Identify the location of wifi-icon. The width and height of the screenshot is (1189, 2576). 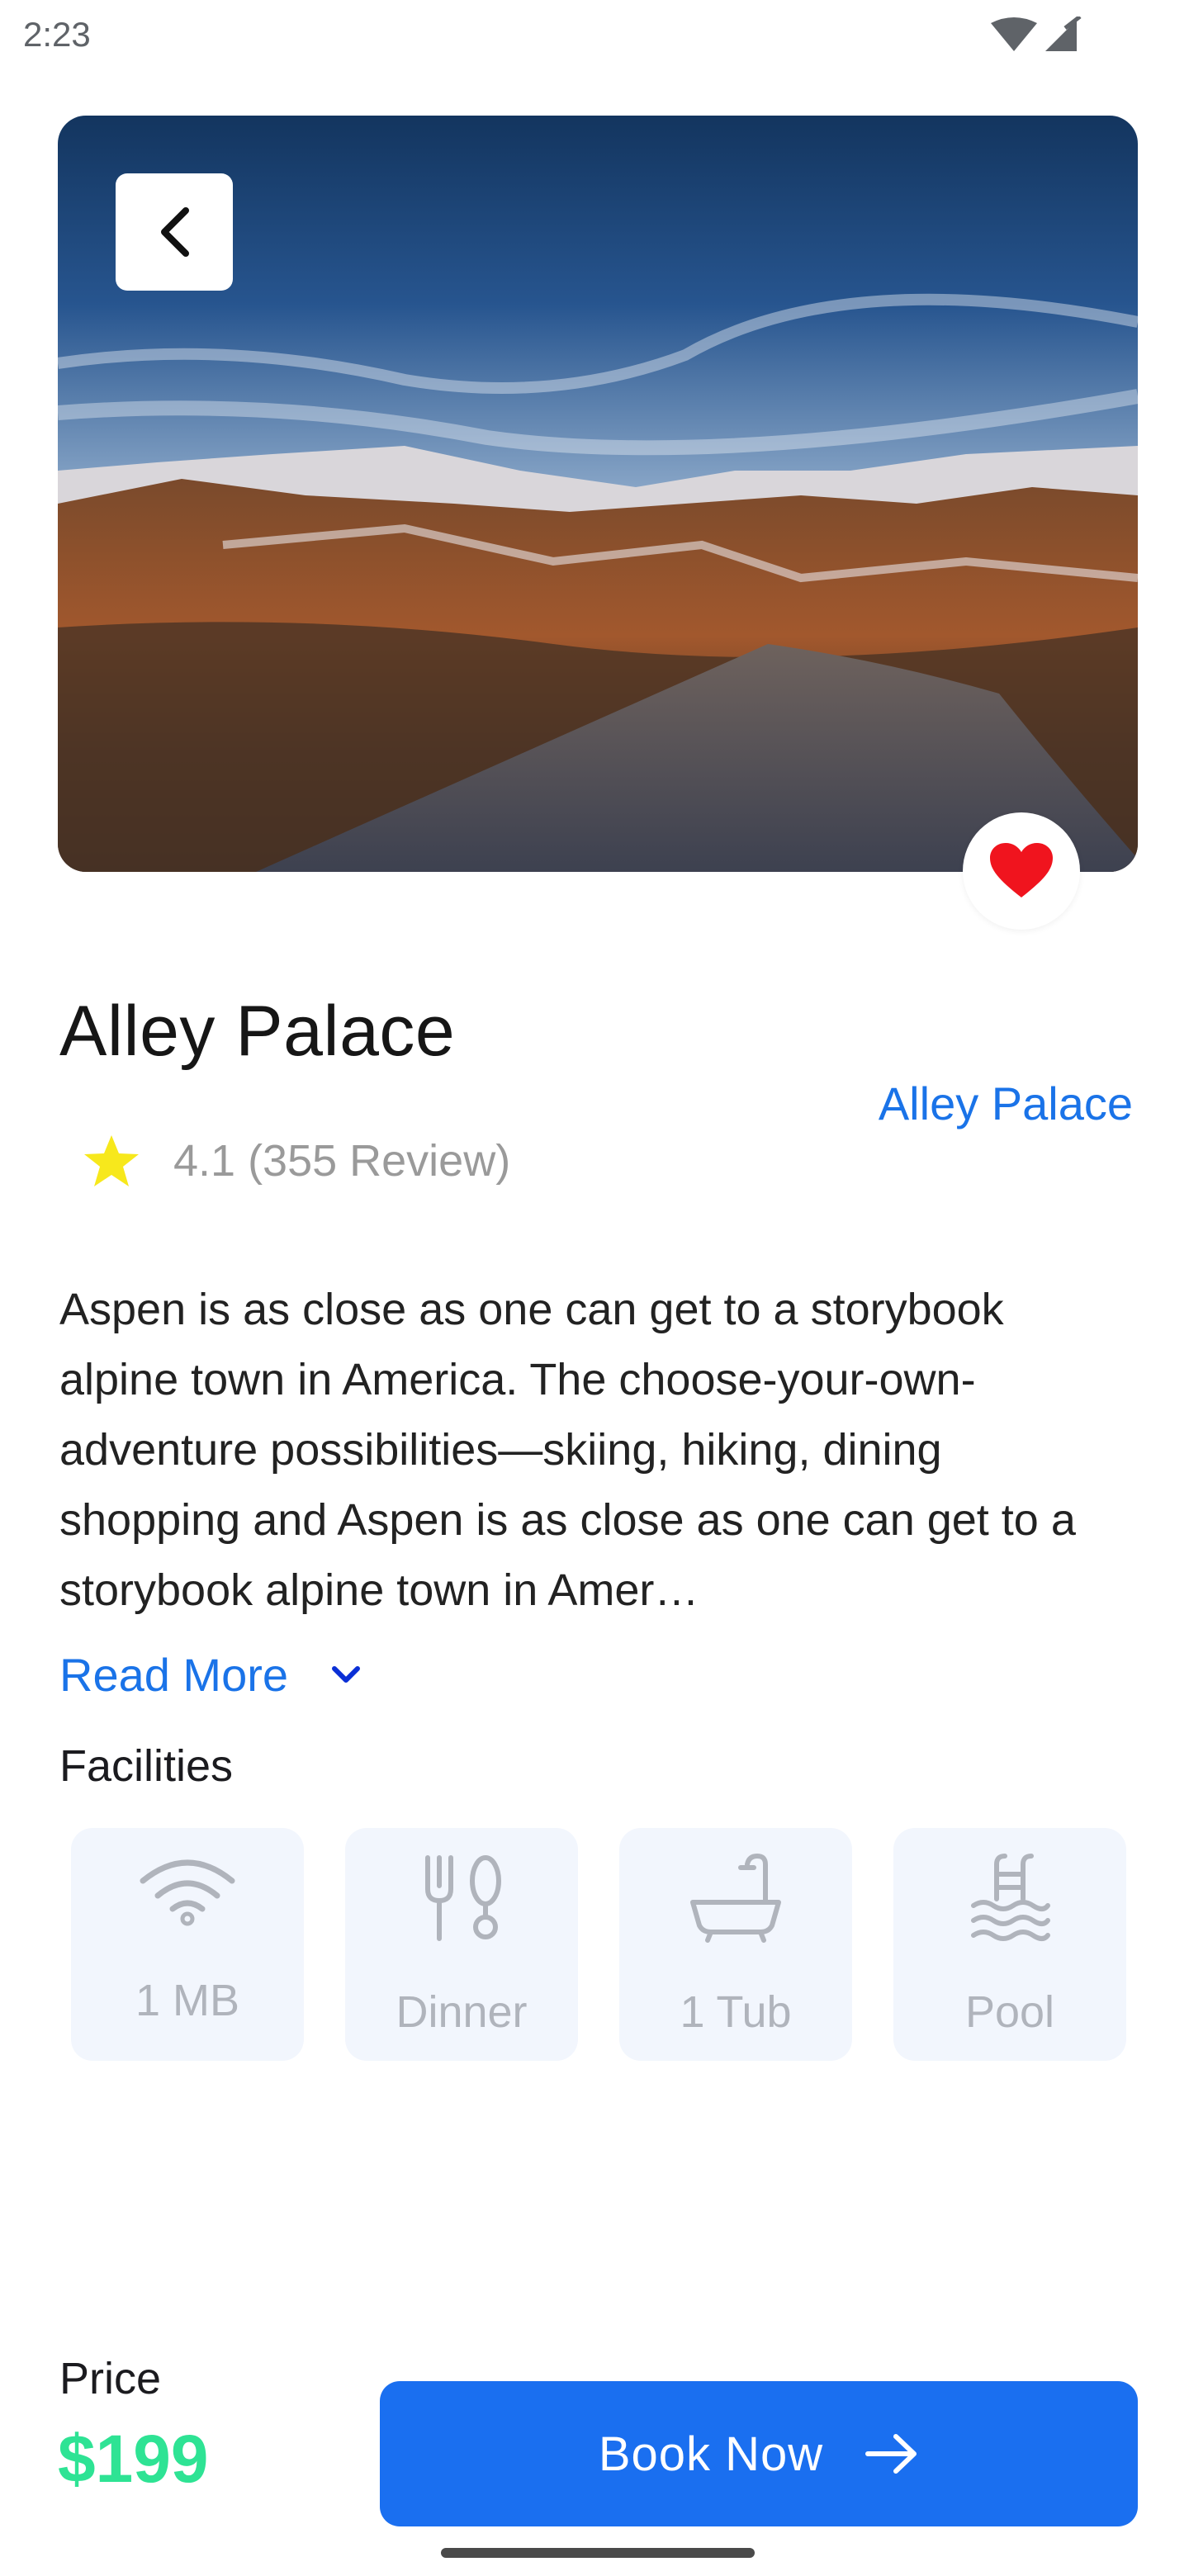
(187, 1892).